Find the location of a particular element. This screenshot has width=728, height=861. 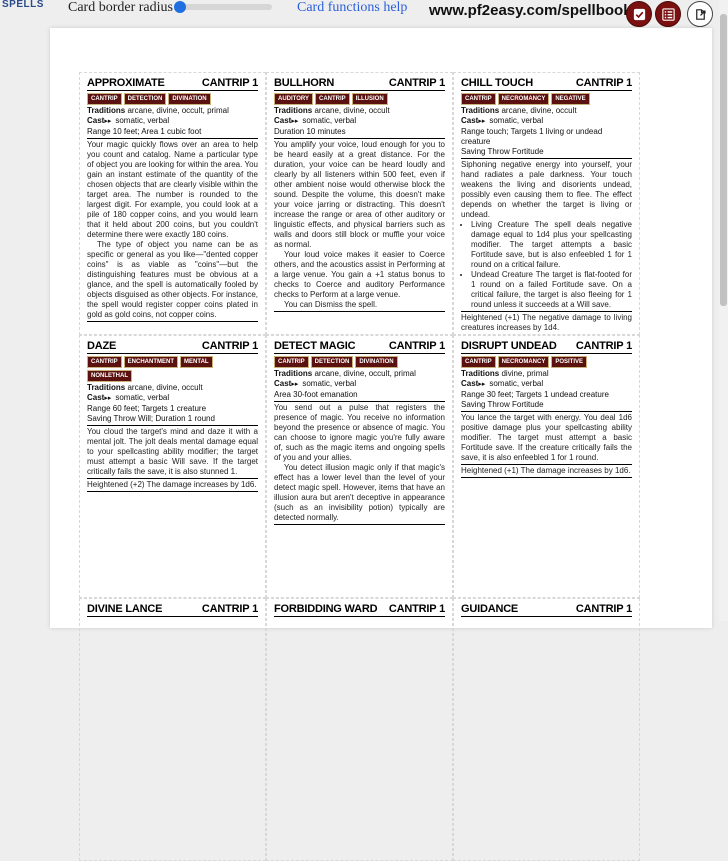

trait-list: CANTRIP NECROMANCY POSITIVE is located at coordinates (546, 362).